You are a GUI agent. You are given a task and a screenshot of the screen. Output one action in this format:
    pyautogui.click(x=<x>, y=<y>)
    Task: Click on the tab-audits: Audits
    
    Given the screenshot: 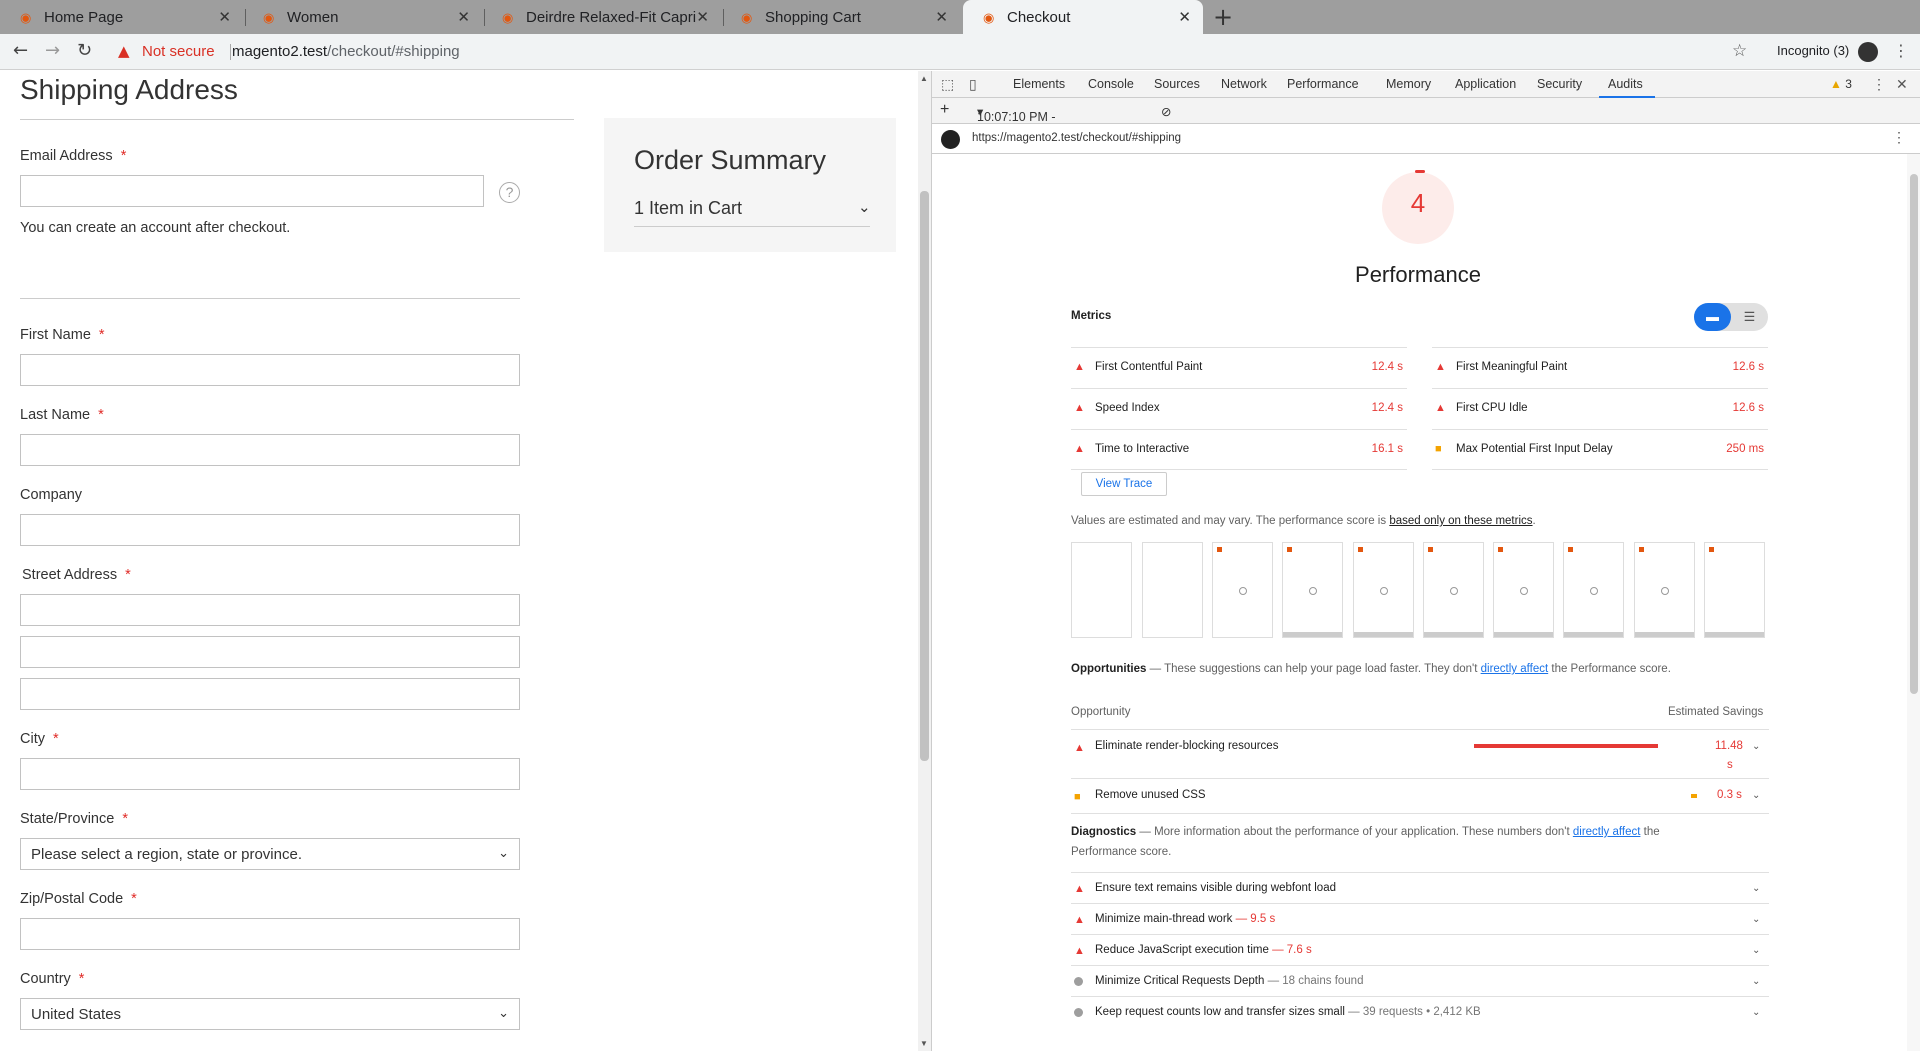 What is the action you would take?
    pyautogui.click(x=1625, y=84)
    